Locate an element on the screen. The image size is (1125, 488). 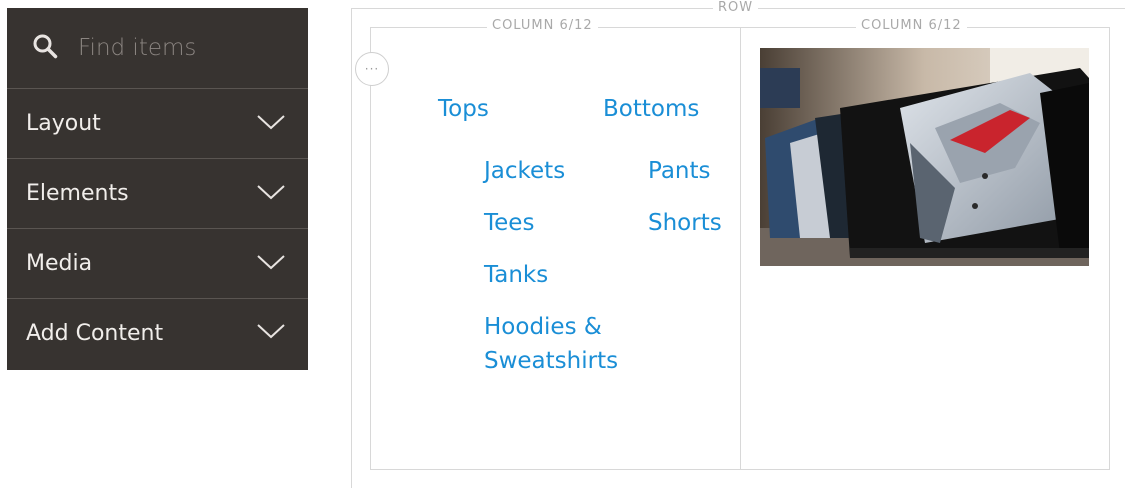
menu-item-label: Add Content is located at coordinates (95, 333).